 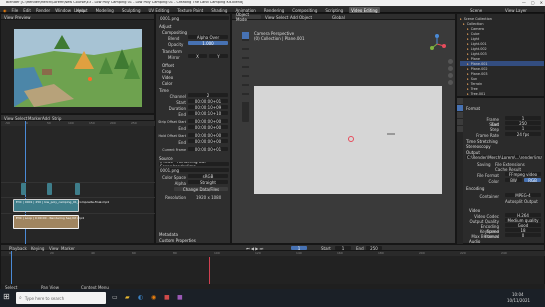 What do you see at coordinates (164, 90) in the screenshot?
I see `section-time: Time` at bounding box center [164, 90].